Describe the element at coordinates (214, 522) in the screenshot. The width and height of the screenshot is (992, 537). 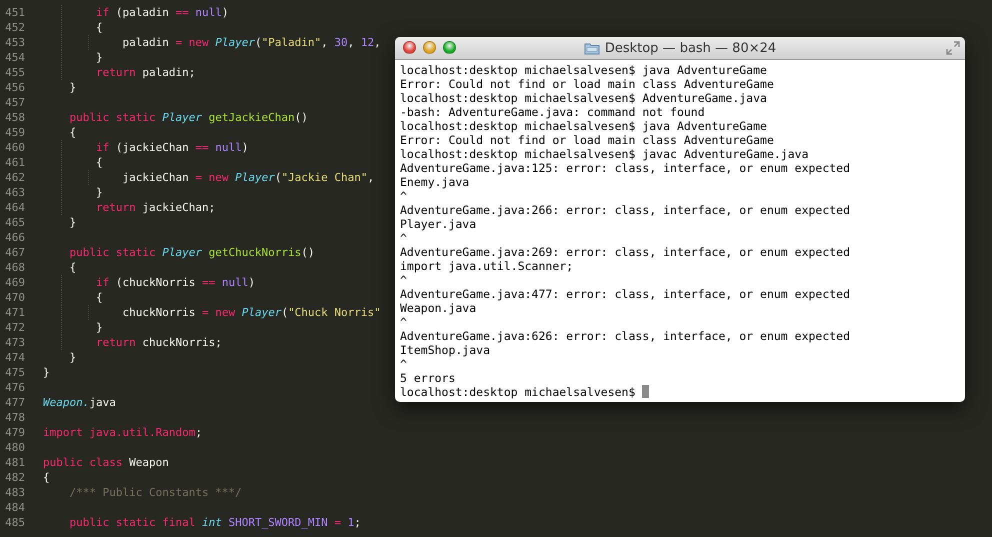
I see `code-line: public static final int SHORT_SWORD_MIN = 1;` at that location.